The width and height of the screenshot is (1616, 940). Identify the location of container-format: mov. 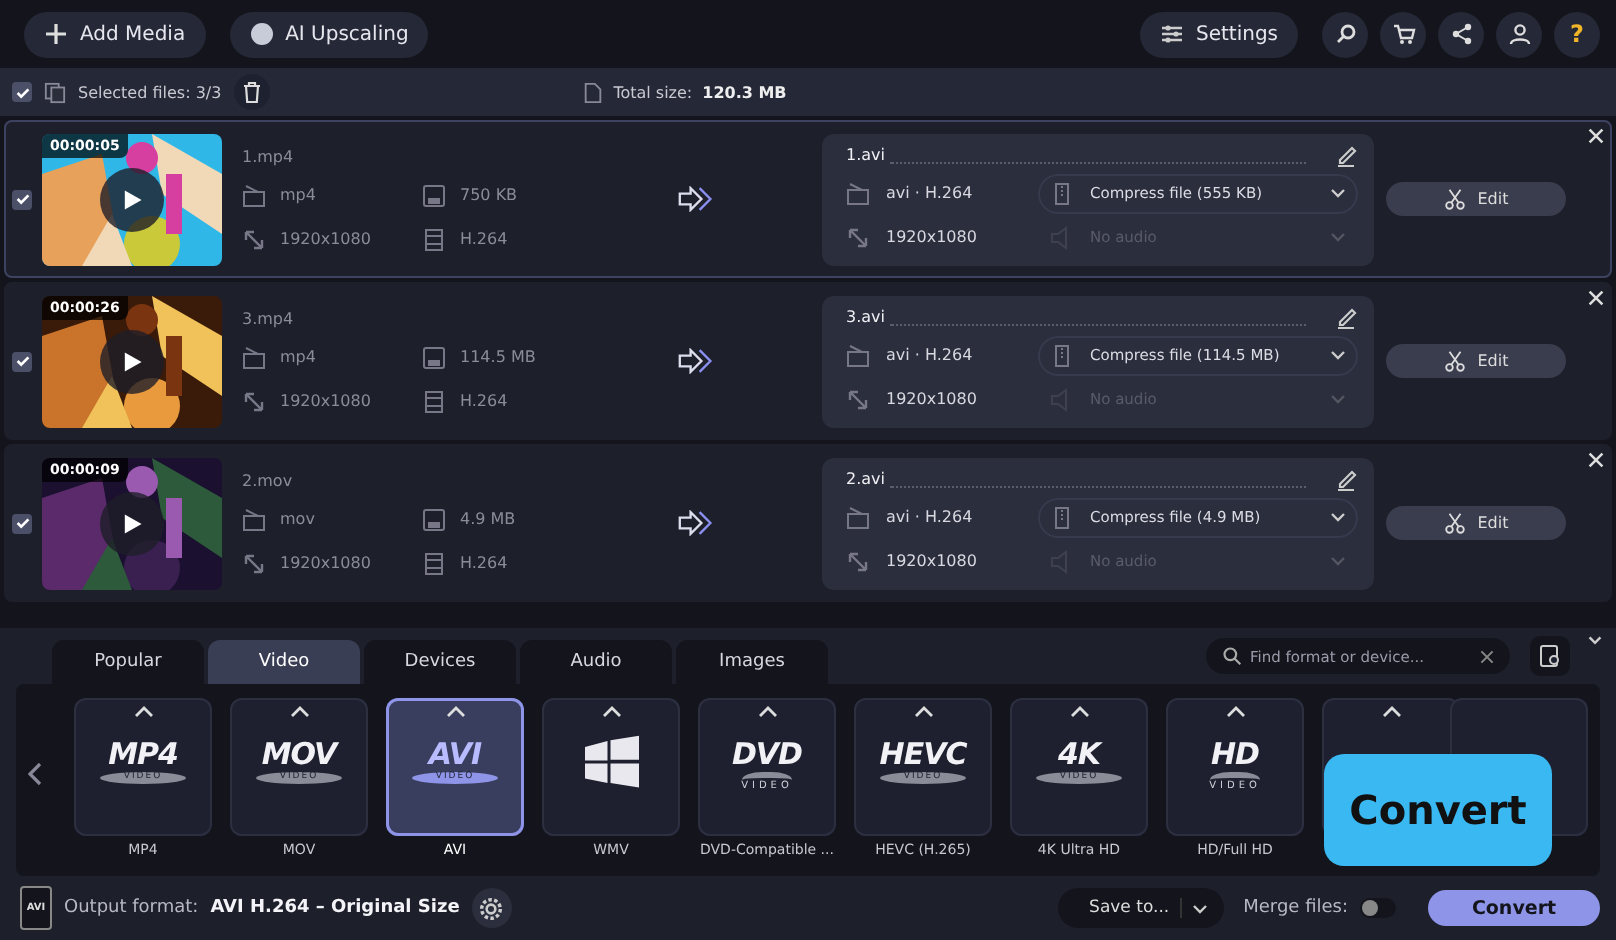
(298, 519).